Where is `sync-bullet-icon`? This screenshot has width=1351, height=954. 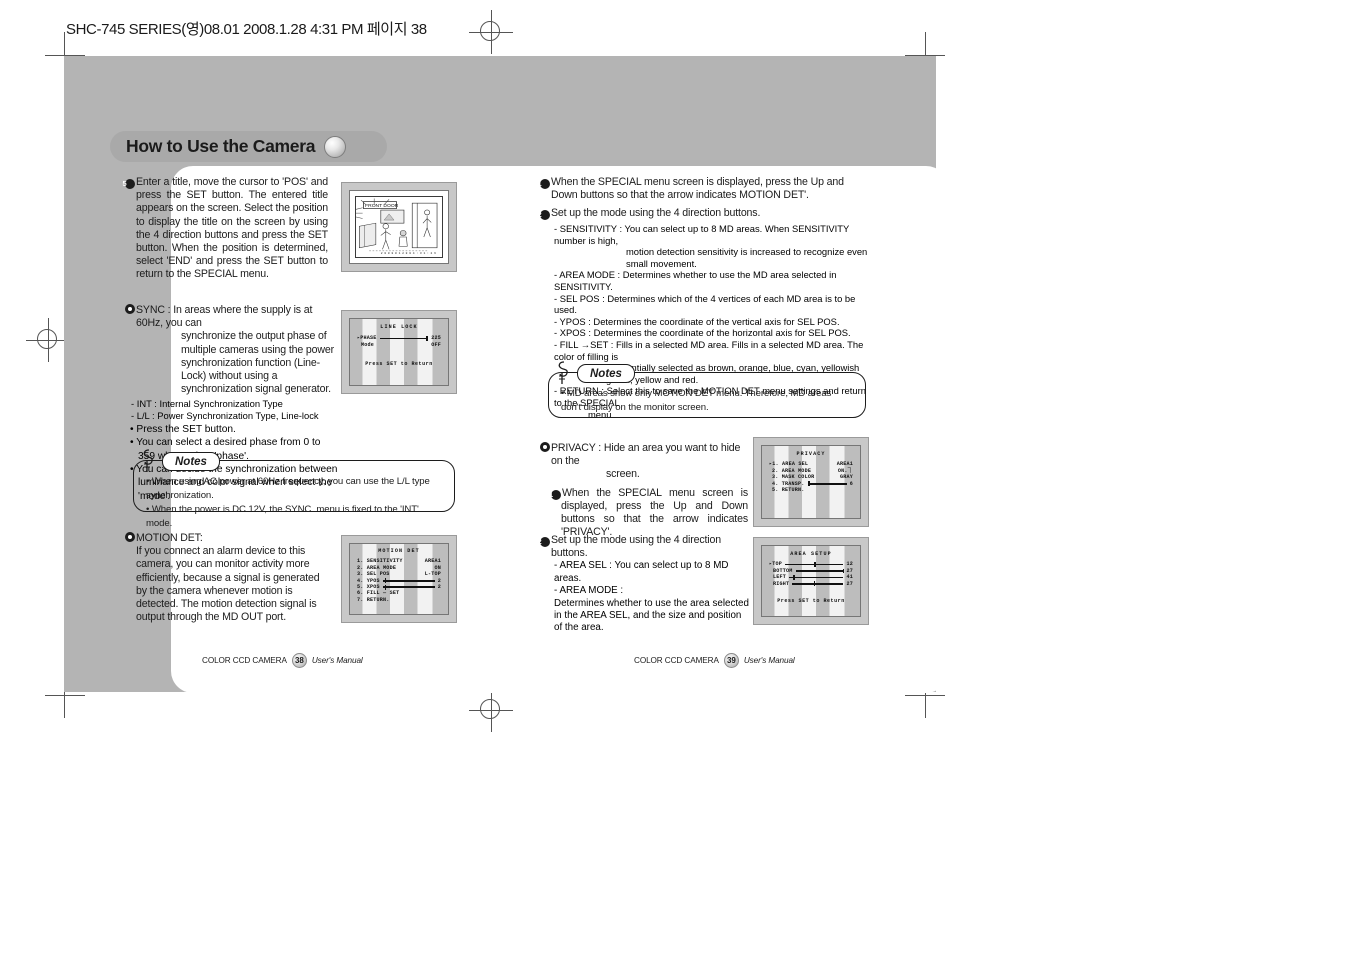 sync-bullet-icon is located at coordinates (130, 309).